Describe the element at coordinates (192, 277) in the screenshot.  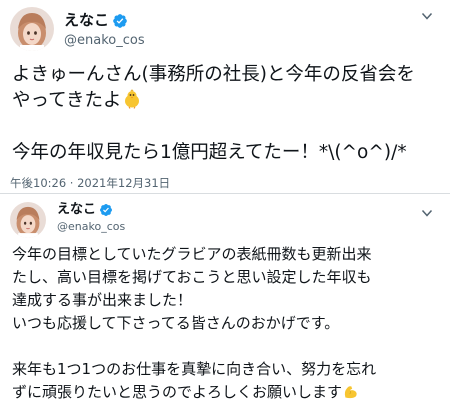
I see `text-line: たし、高い目標を掲げておこうと思い設定した年収も` at that location.